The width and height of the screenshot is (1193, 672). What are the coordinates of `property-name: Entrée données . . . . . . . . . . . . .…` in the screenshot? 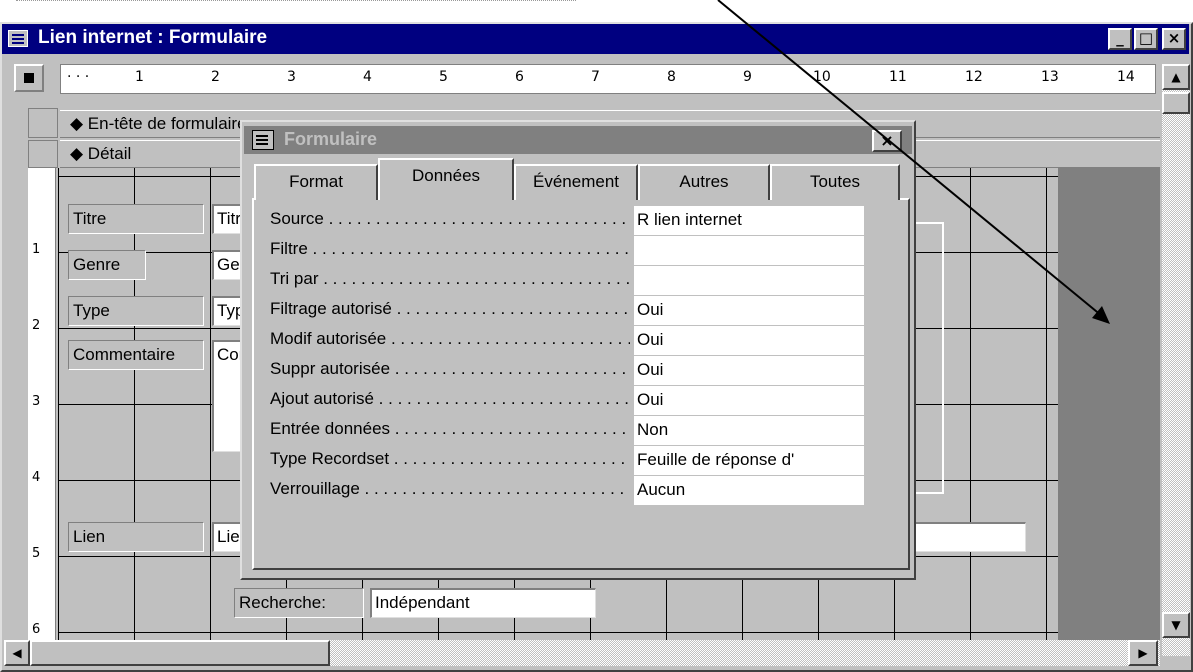 It's located at (450, 428).